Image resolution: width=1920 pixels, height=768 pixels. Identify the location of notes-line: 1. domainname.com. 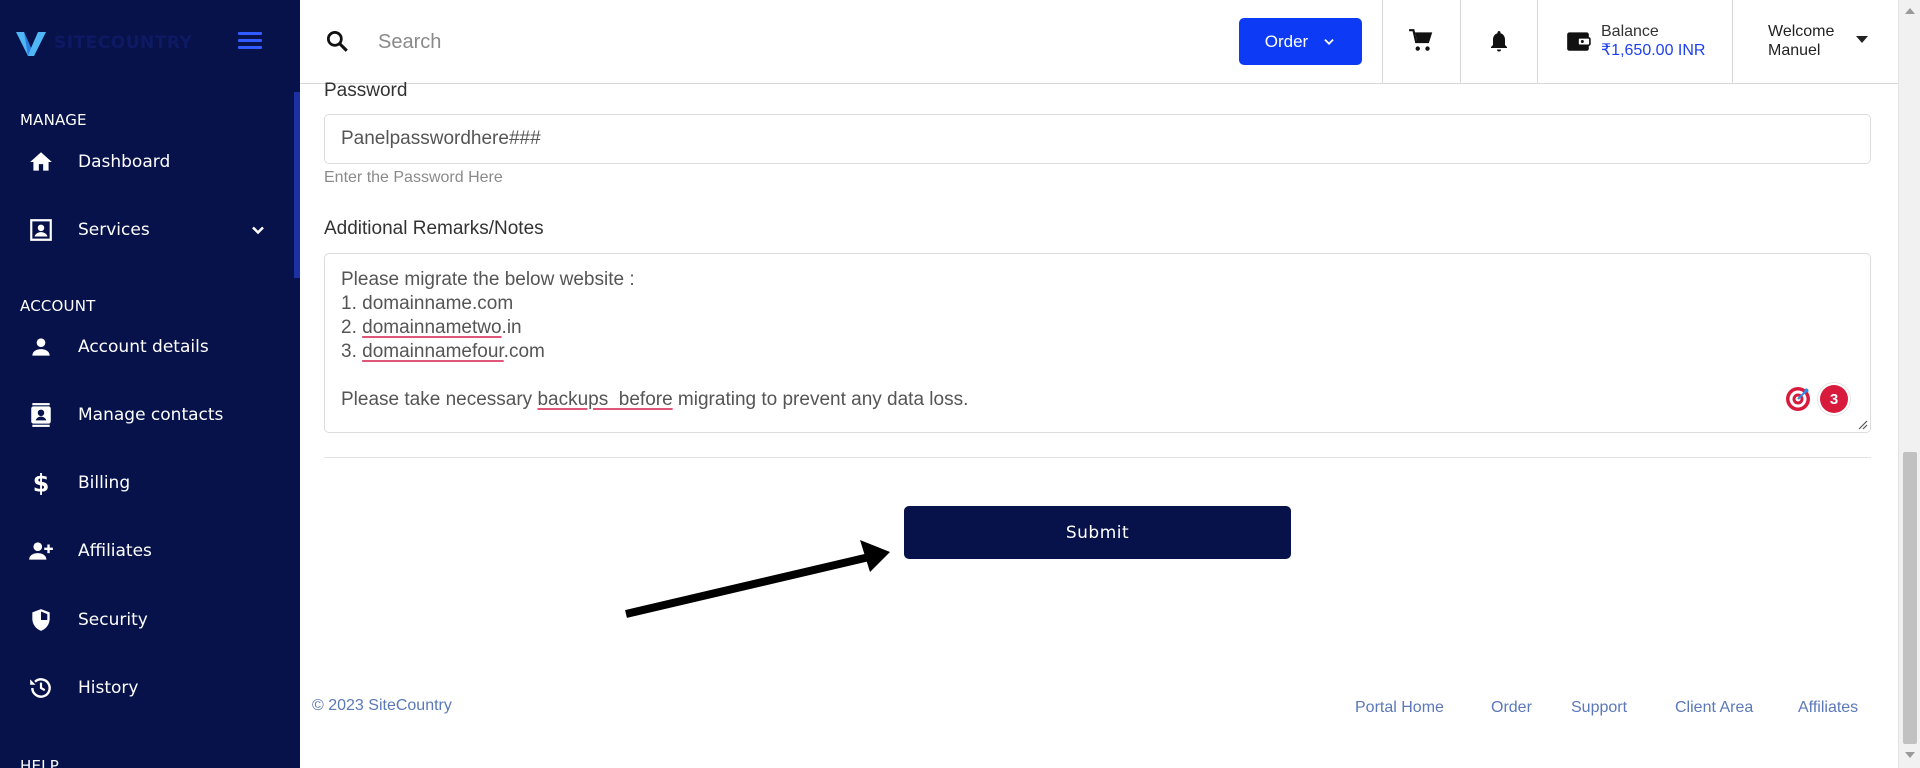
(427, 303).